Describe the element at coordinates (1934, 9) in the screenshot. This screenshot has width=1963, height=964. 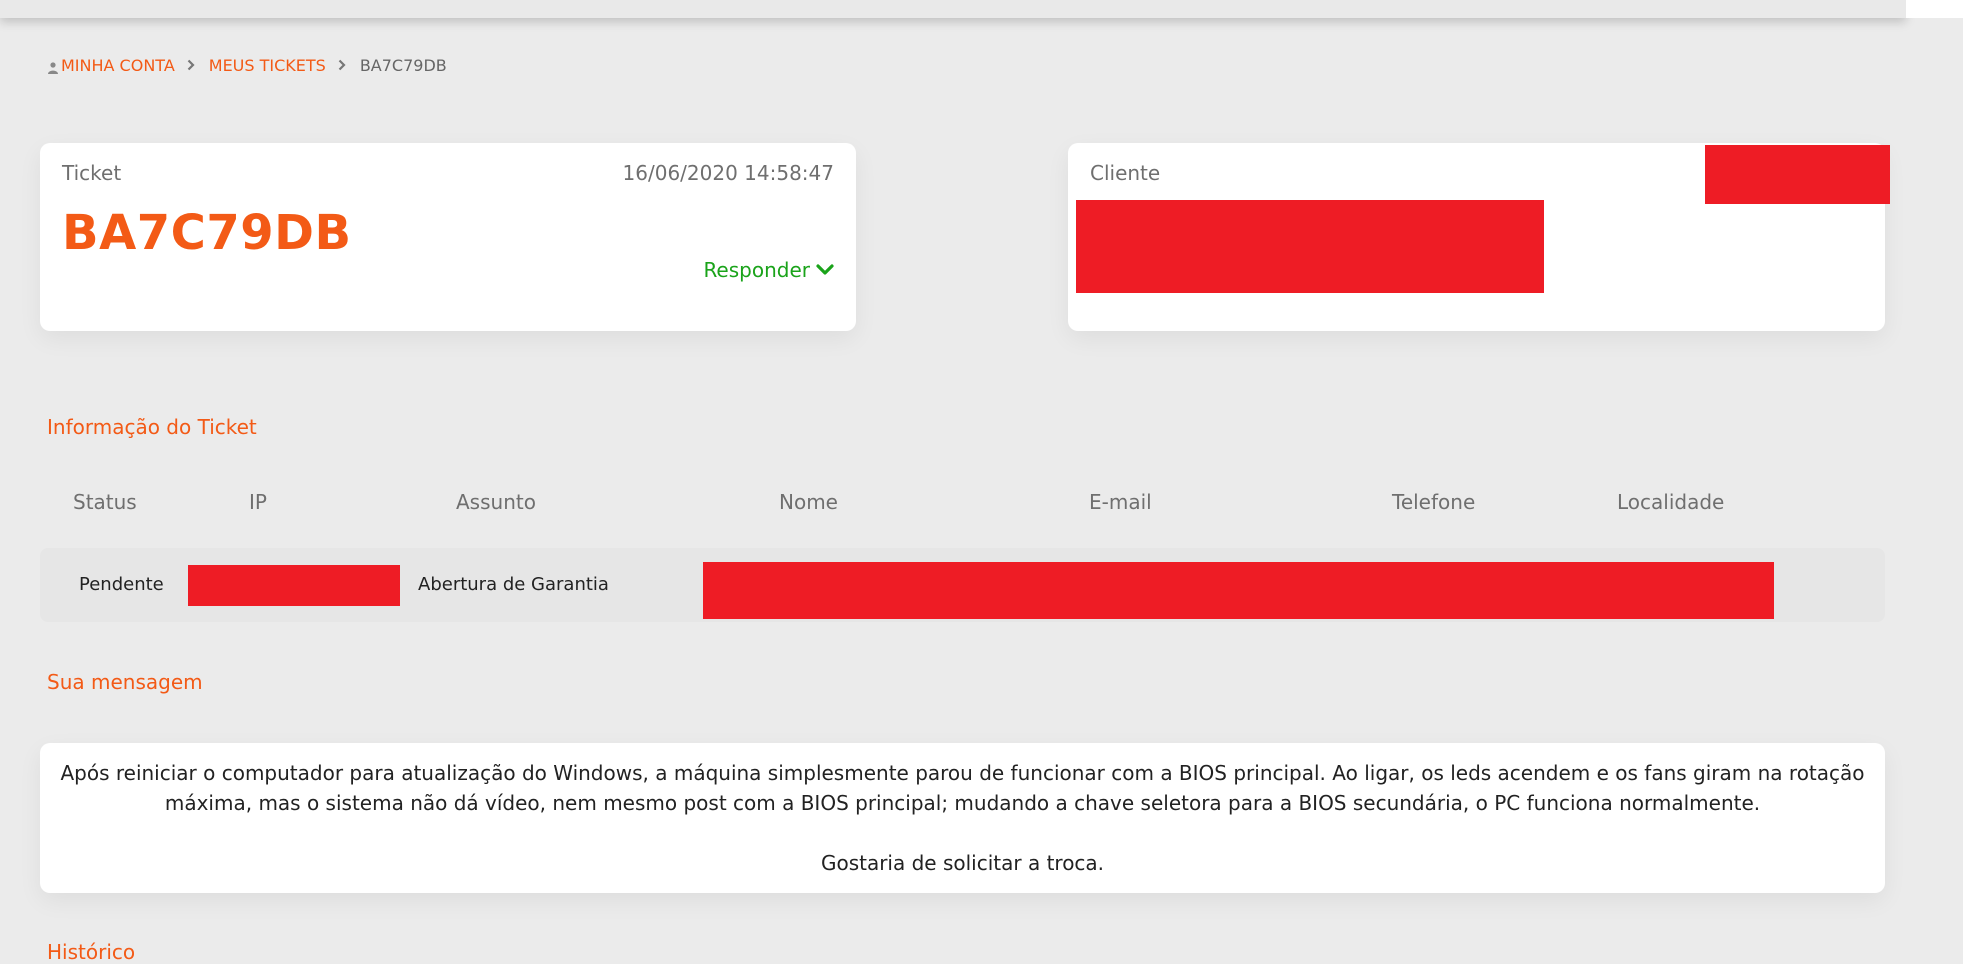
I see `top-bar-right` at that location.